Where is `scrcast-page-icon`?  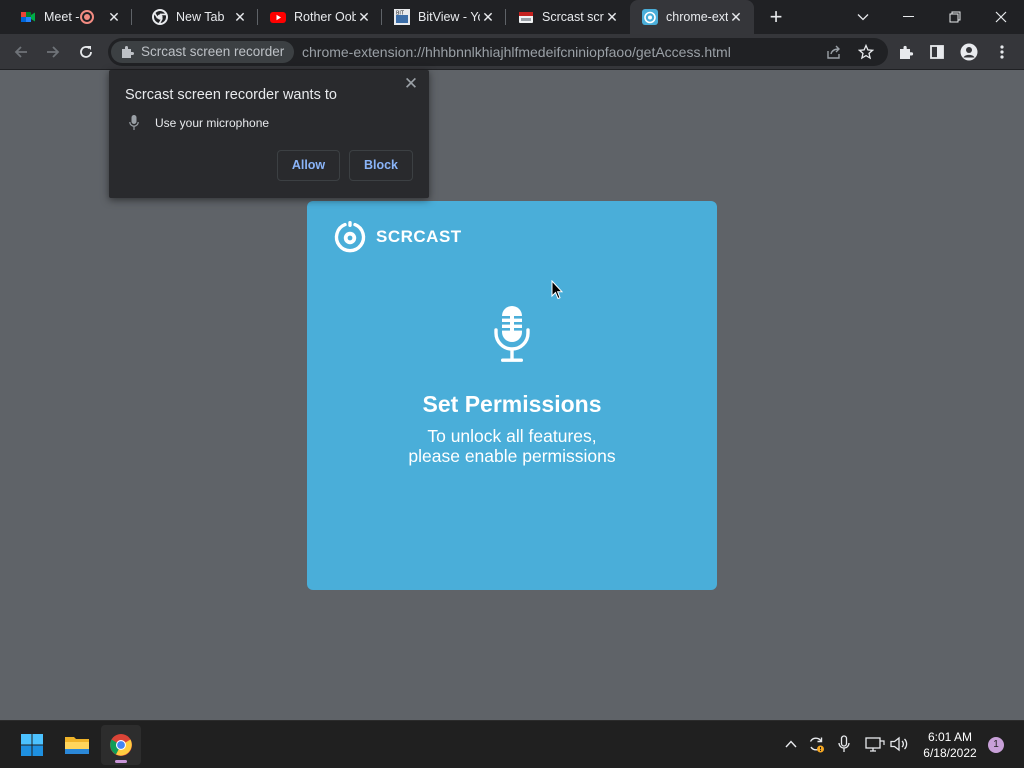
scrcast-page-icon is located at coordinates (526, 17).